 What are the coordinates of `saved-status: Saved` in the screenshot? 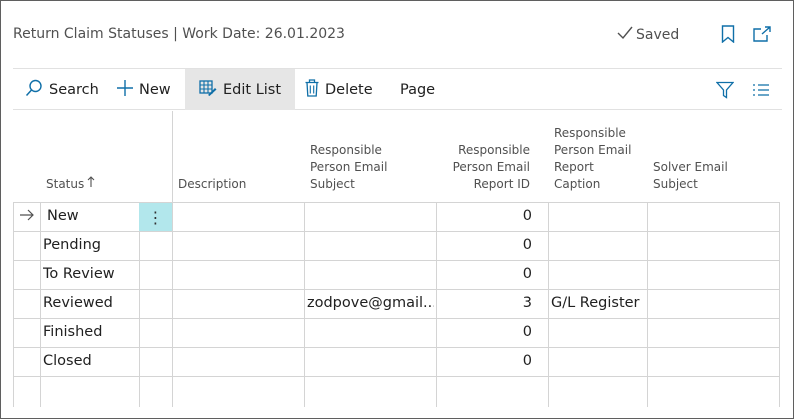 It's located at (648, 35).